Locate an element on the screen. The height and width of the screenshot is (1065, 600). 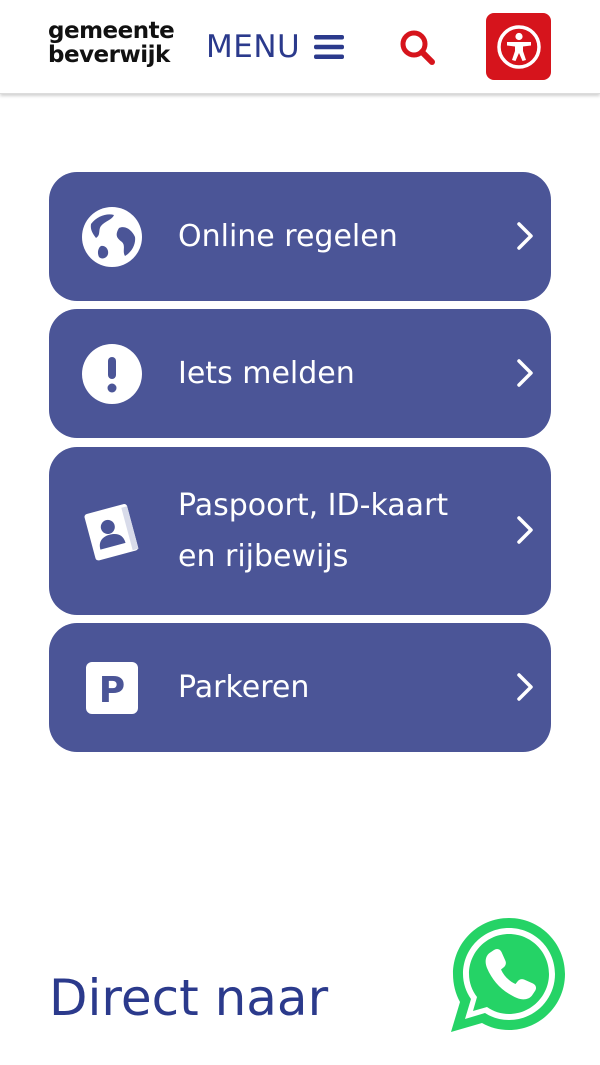
exclamation-icon is located at coordinates (112, 374).